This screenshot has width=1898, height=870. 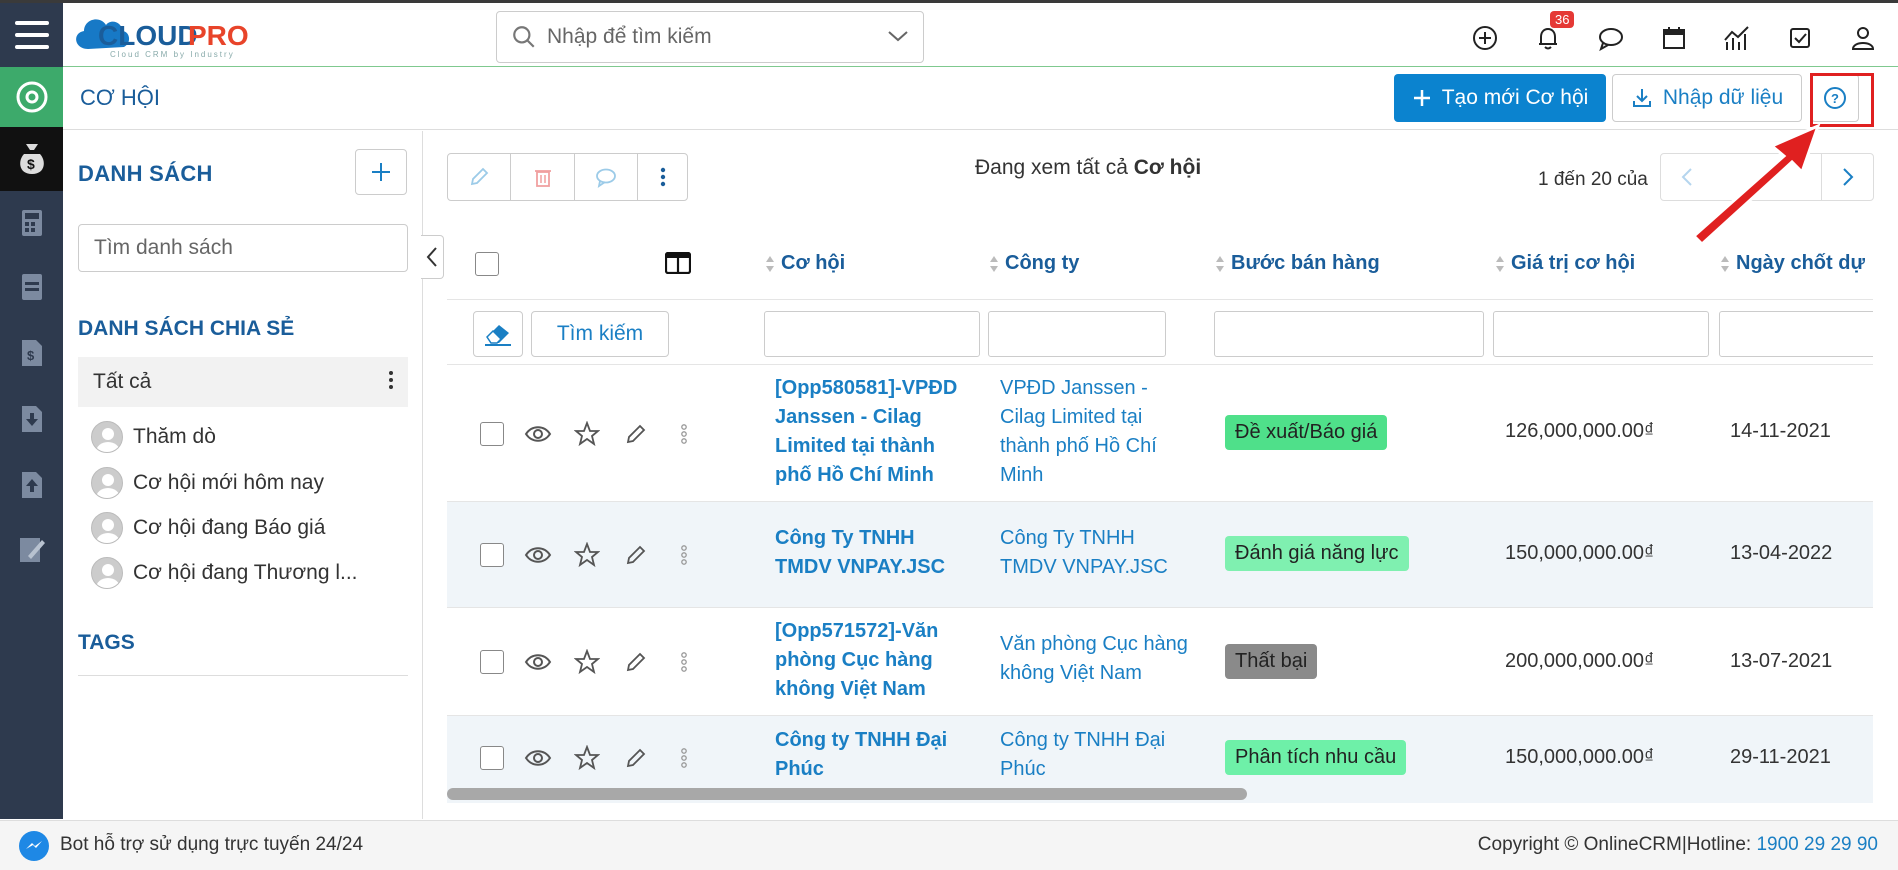 I want to click on global-search, so click(x=710, y=37).